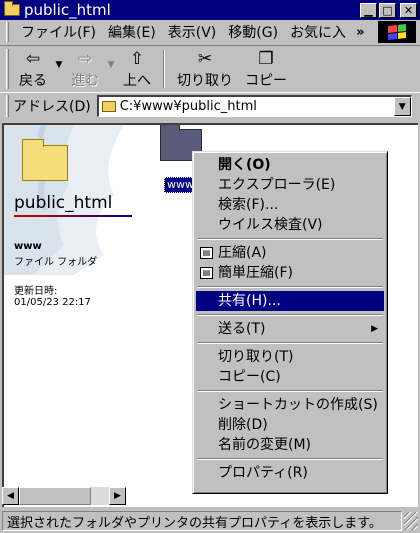  Describe the element at coordinates (290, 405) in the screenshot. I see `menu-item-create-shortcut: ショートカットの作成(S)` at that location.